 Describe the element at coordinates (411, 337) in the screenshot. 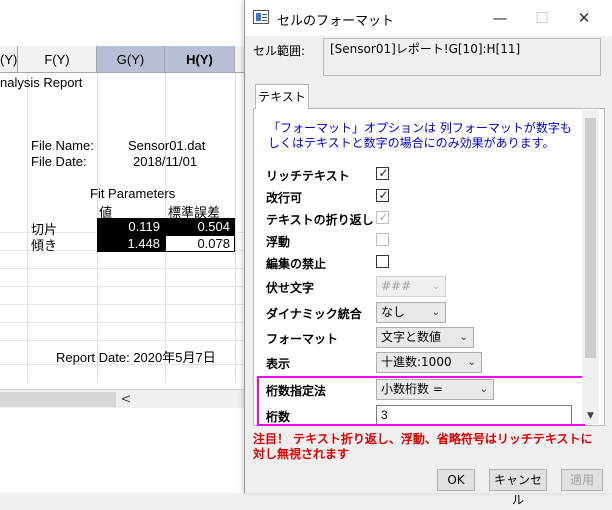

I see `format-value: 文字と数値` at that location.